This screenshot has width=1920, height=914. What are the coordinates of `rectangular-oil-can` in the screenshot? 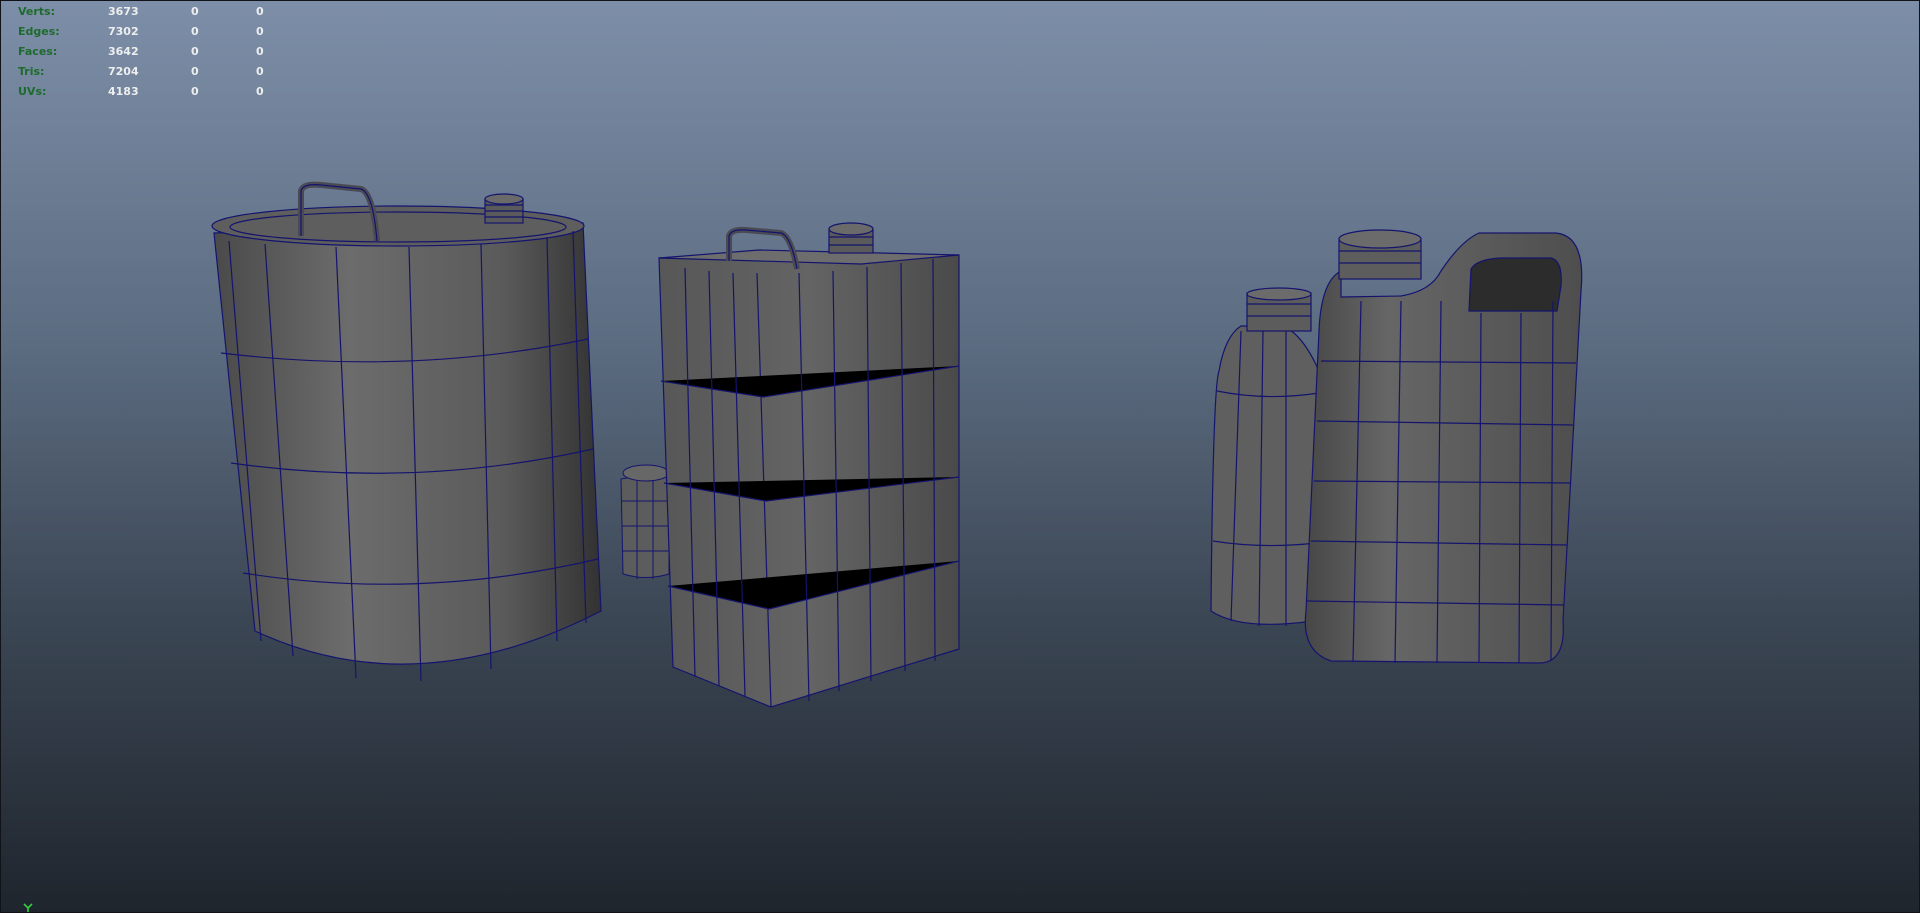 It's located at (809, 465).